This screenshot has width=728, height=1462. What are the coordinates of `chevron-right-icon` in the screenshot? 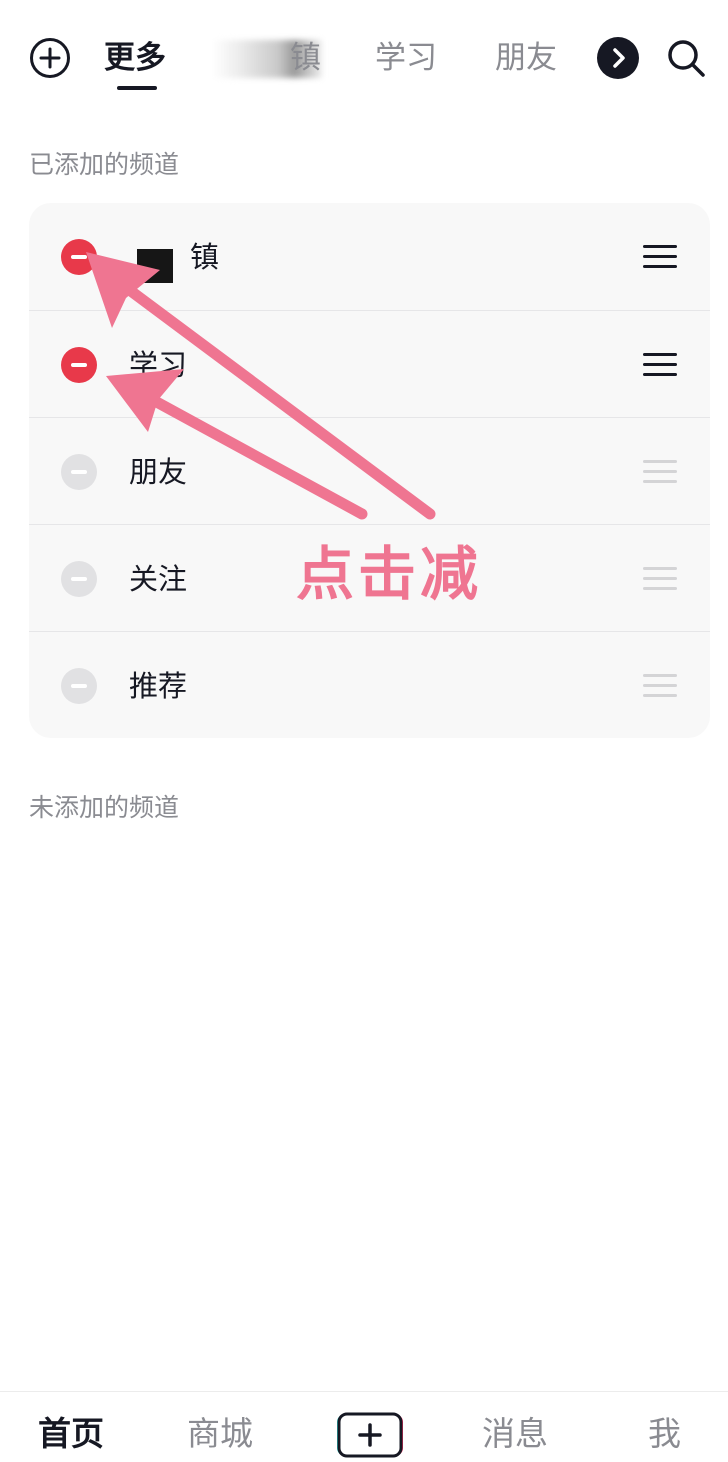 It's located at (619, 58).